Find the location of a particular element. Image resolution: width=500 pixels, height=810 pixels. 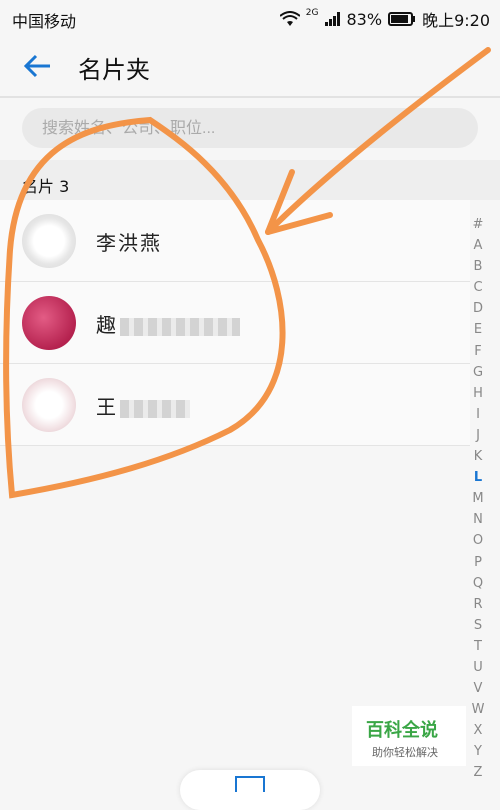

status-right: 2G 83% 晚上9:20 is located at coordinates (384, 19).